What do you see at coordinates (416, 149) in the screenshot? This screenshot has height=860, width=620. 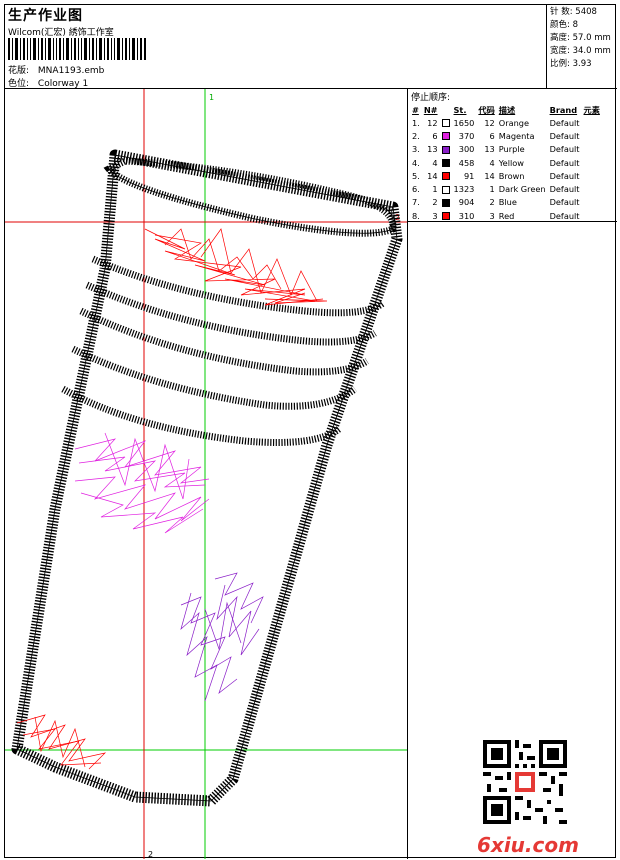 I see `row-index: 3.` at bounding box center [416, 149].